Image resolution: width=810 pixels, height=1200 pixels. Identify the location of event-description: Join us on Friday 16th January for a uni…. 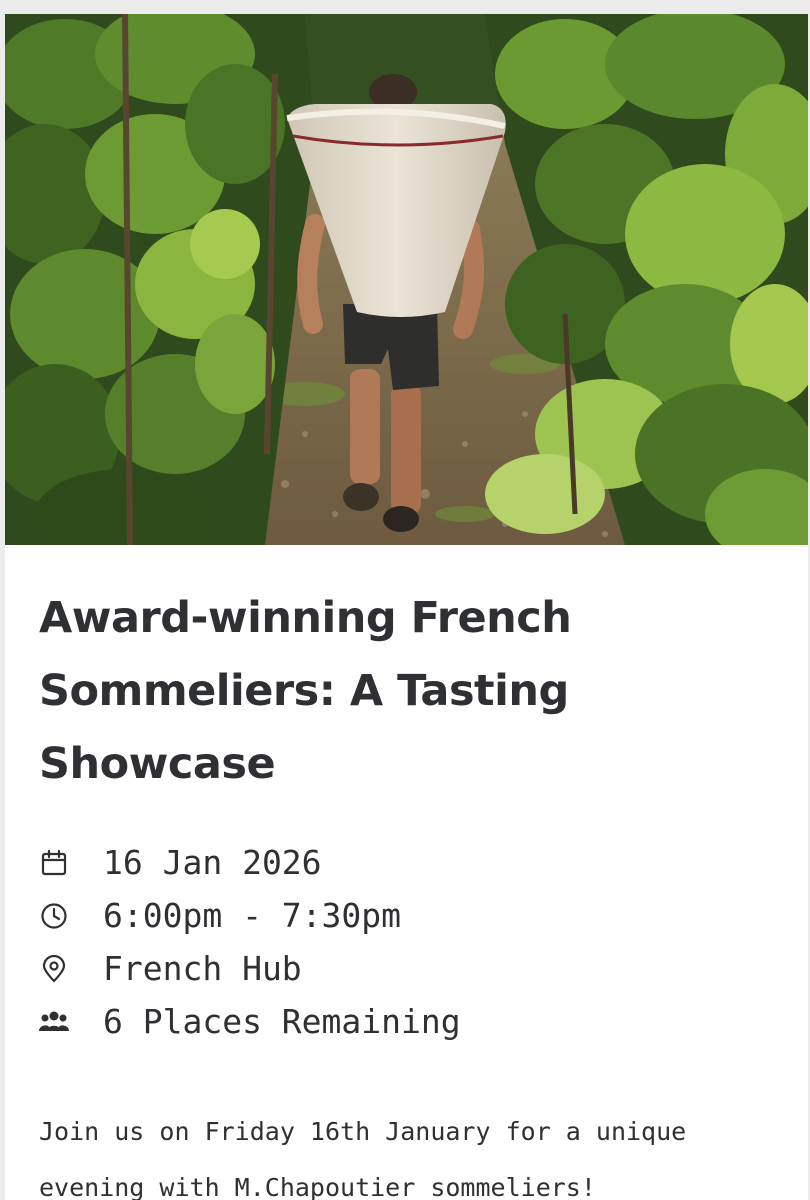
(363, 1158).